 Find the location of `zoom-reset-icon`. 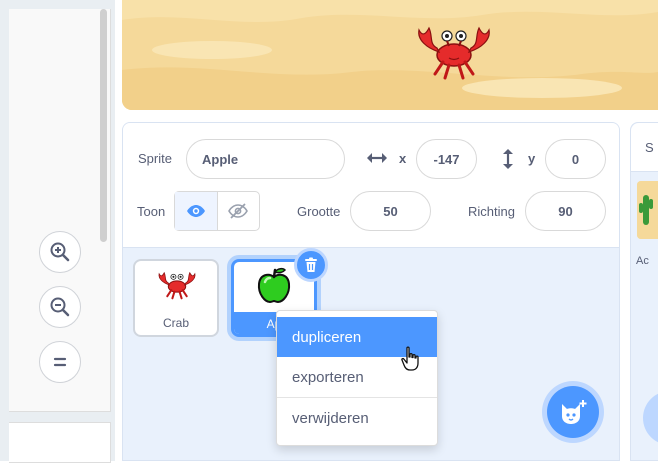

zoom-reset-icon is located at coordinates (60, 362).